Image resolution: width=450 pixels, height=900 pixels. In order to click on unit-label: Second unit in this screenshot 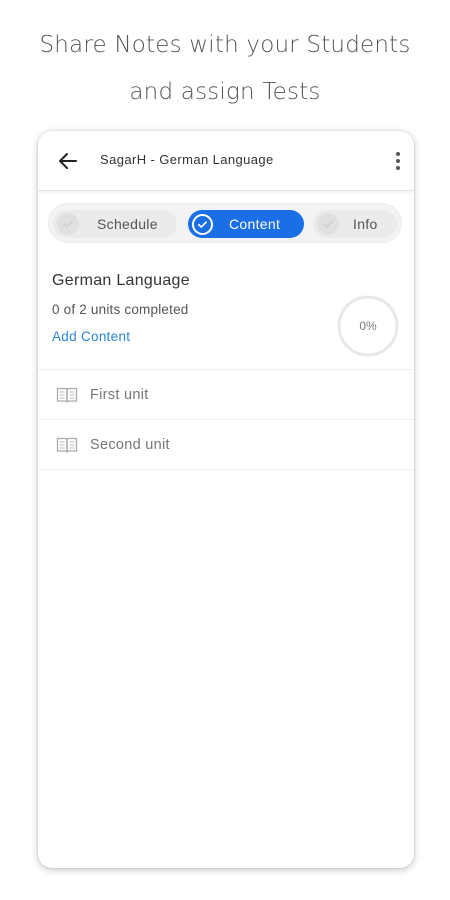, I will do `click(130, 444)`.